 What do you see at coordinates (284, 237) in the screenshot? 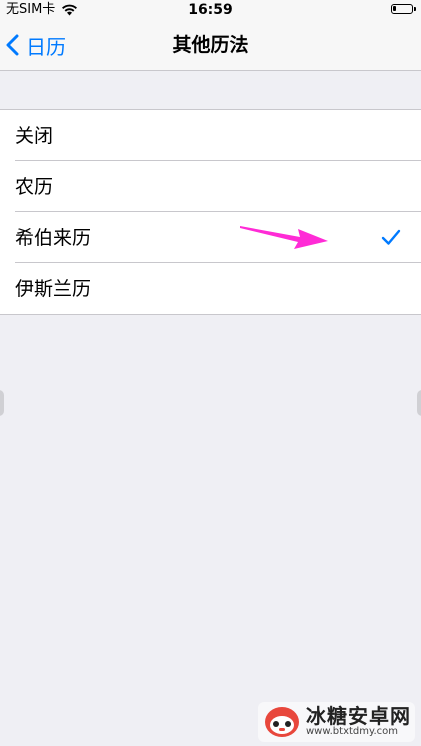
I see `annotation-arrow-icon` at bounding box center [284, 237].